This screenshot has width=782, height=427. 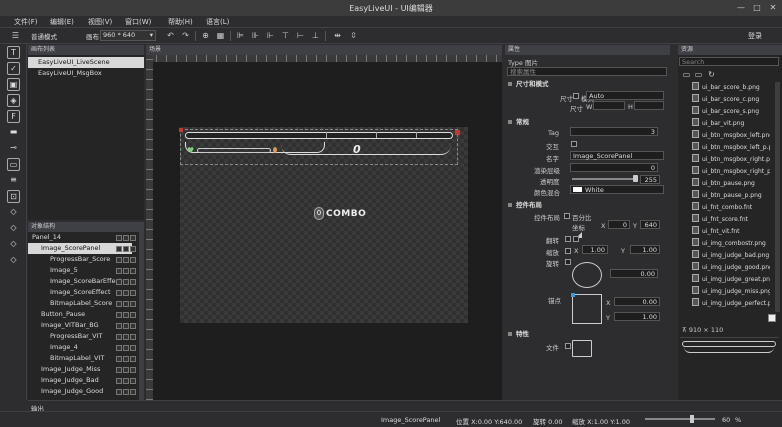 What do you see at coordinates (595, 249) in the screenshot?
I see `scale-x-input: 1.00` at bounding box center [595, 249].